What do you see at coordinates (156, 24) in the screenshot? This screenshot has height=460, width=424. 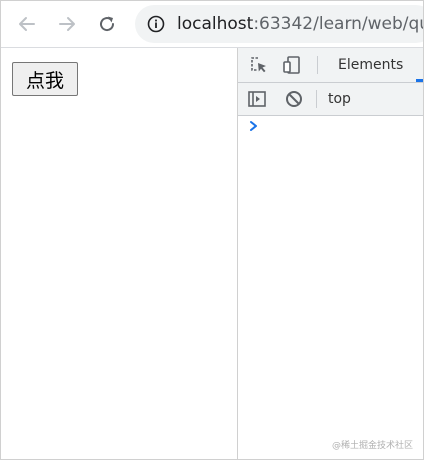 I see `info-circle-icon` at bounding box center [156, 24].